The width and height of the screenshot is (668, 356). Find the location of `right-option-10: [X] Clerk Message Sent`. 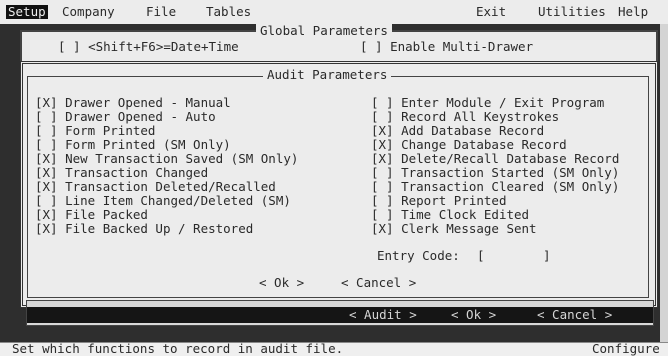

right-option-10: [X] Clerk Message Sent is located at coordinates (454, 229).